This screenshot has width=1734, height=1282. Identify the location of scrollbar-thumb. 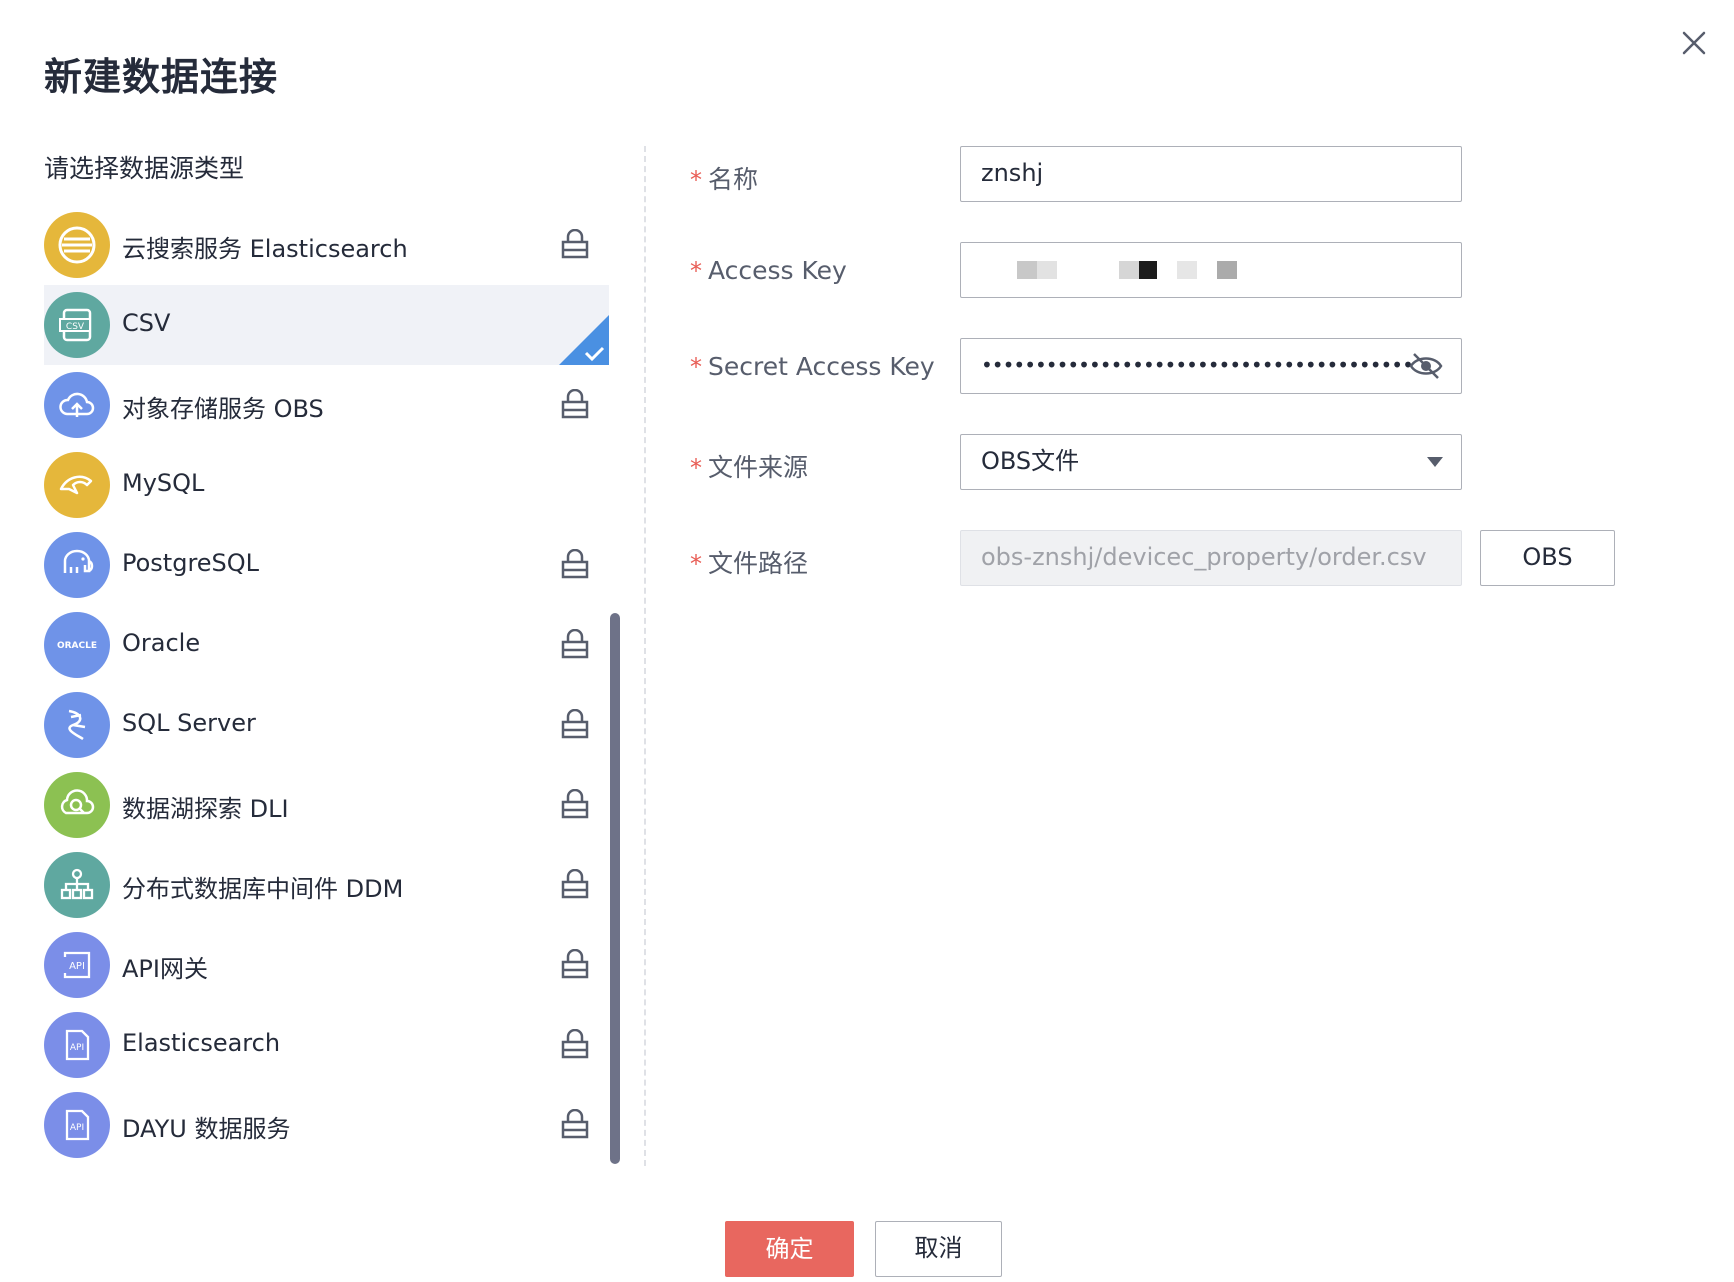
(615, 888).